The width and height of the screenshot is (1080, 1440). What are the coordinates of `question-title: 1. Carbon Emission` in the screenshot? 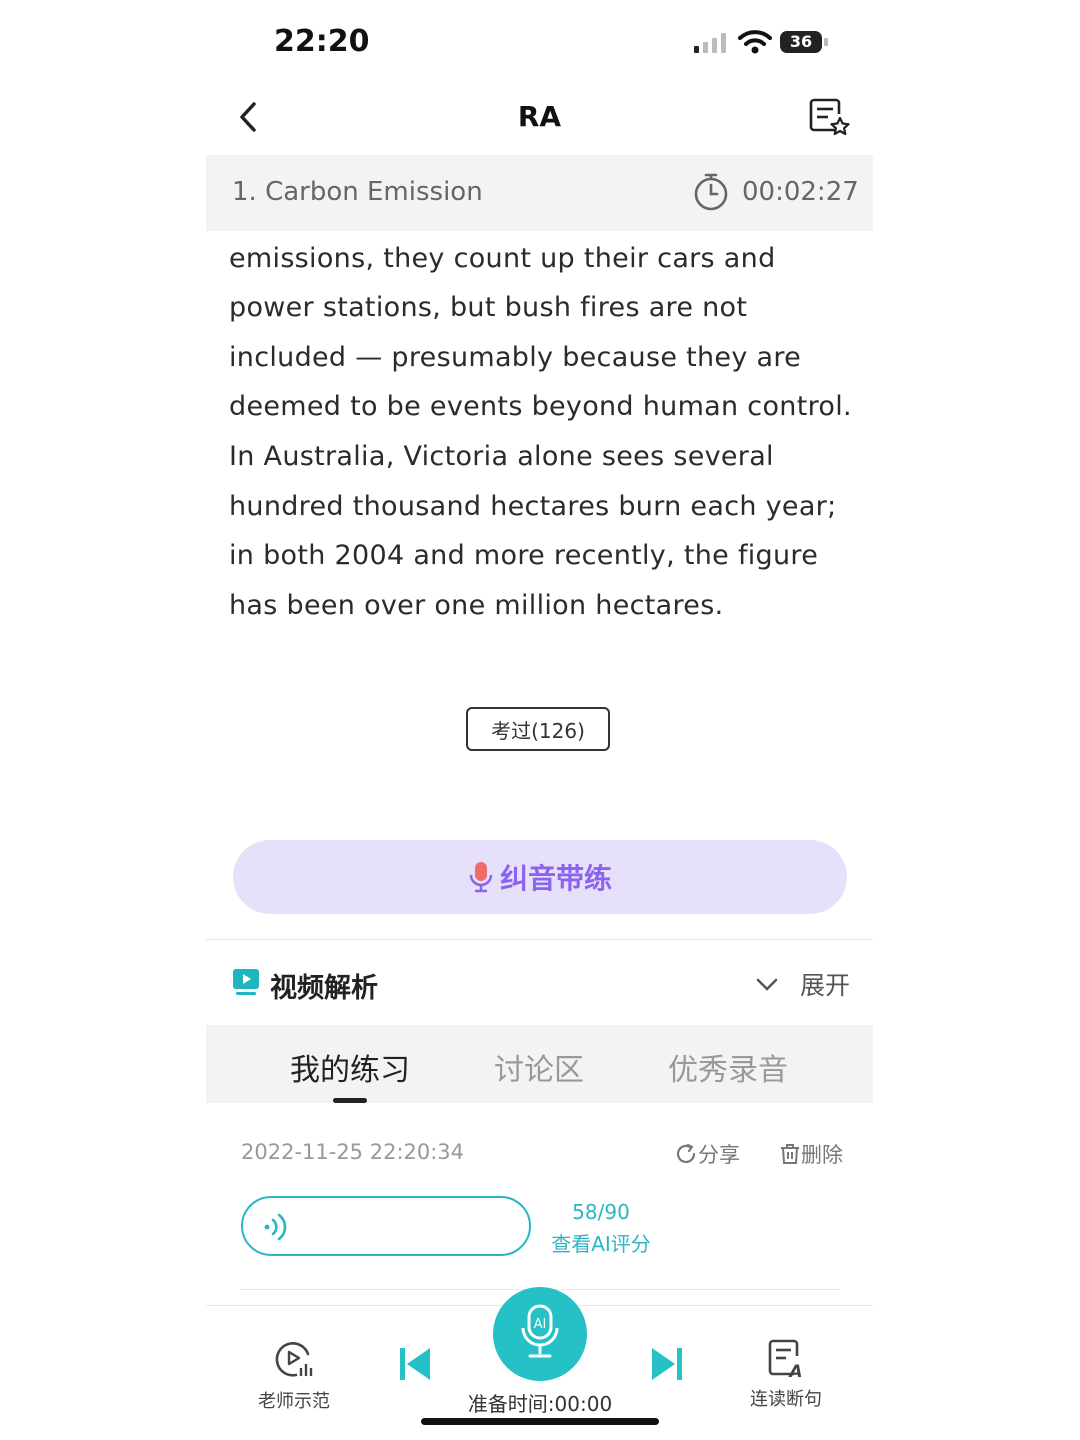 It's located at (357, 192).